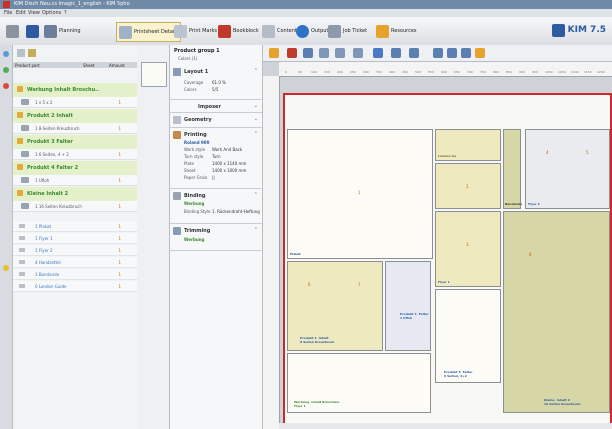  I want to click on columns-icon, so click(340, 53).